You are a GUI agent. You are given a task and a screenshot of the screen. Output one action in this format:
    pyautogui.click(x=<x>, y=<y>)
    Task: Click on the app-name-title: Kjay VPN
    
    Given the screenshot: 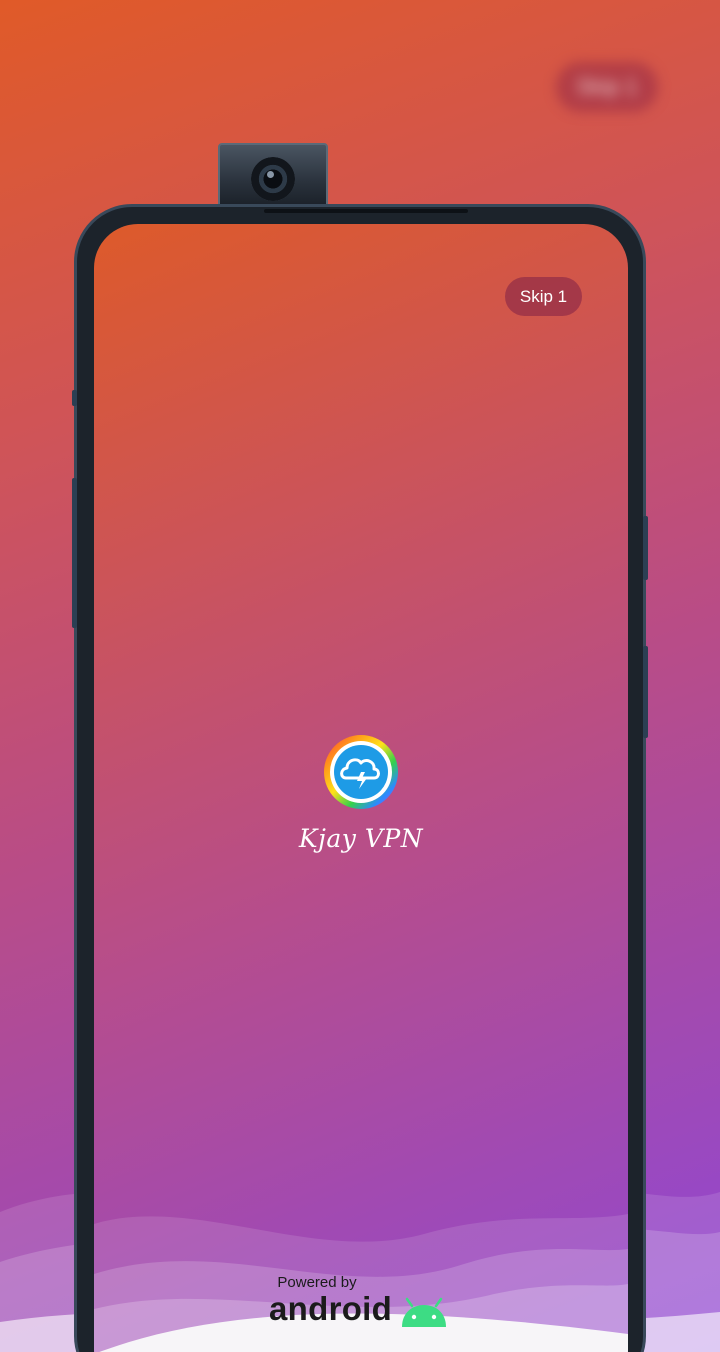 What is the action you would take?
    pyautogui.click(x=361, y=838)
    